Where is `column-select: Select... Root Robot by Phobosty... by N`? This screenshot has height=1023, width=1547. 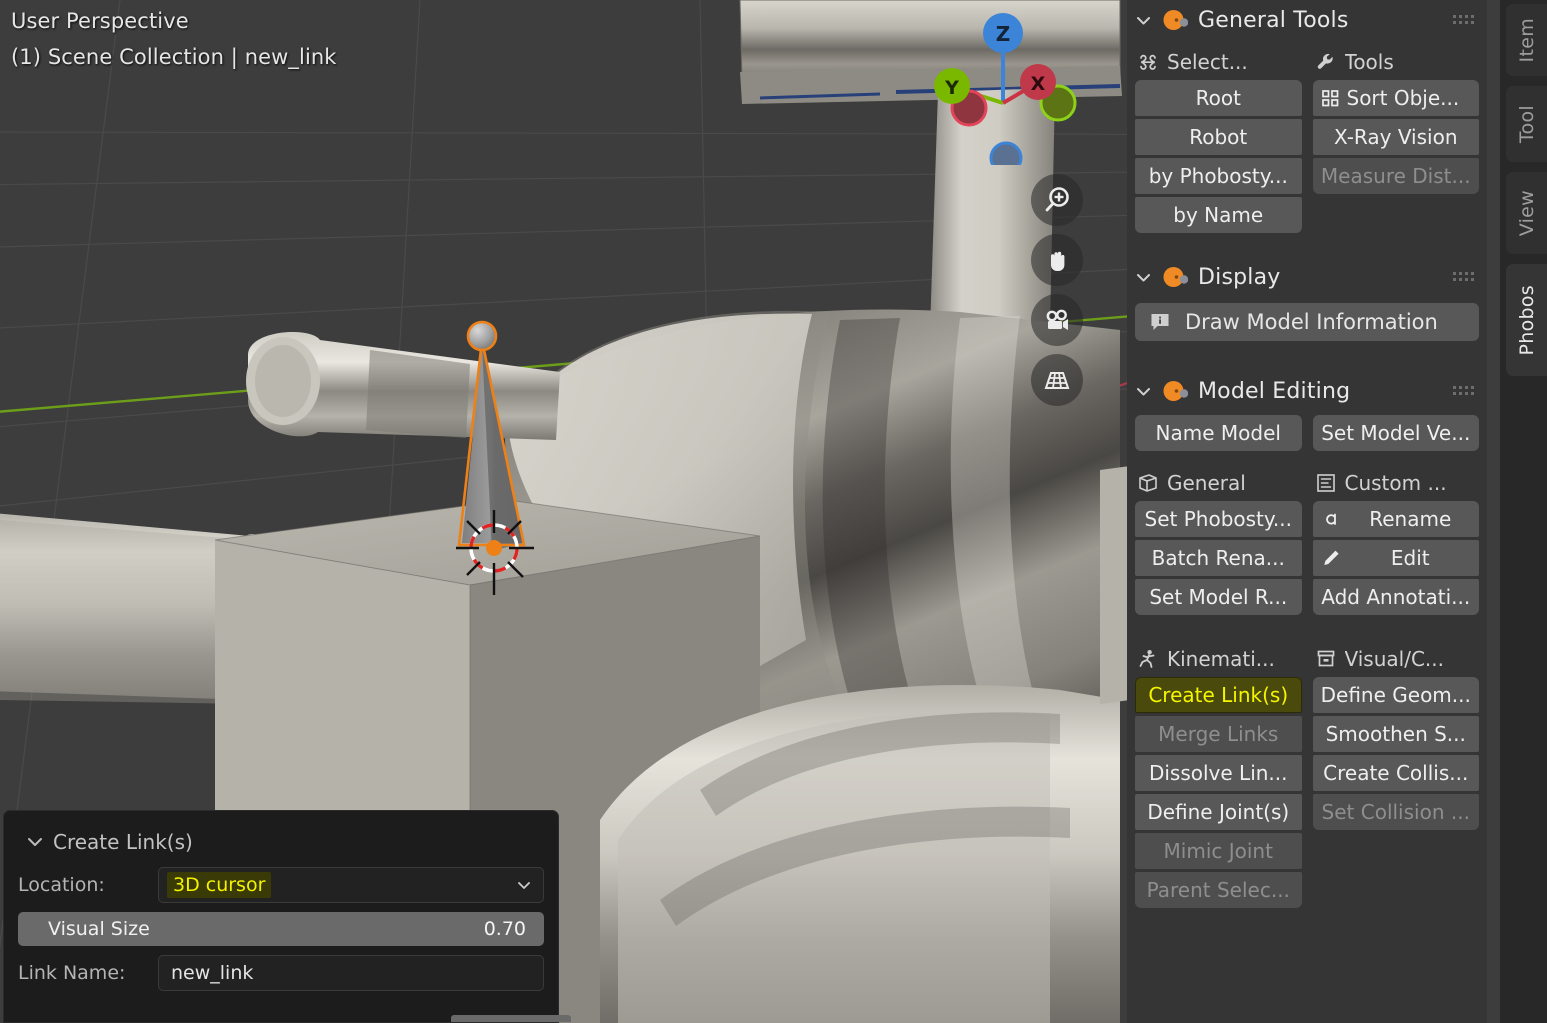 column-select: Select... Root Robot by Phobosty... by N is located at coordinates (1218, 138).